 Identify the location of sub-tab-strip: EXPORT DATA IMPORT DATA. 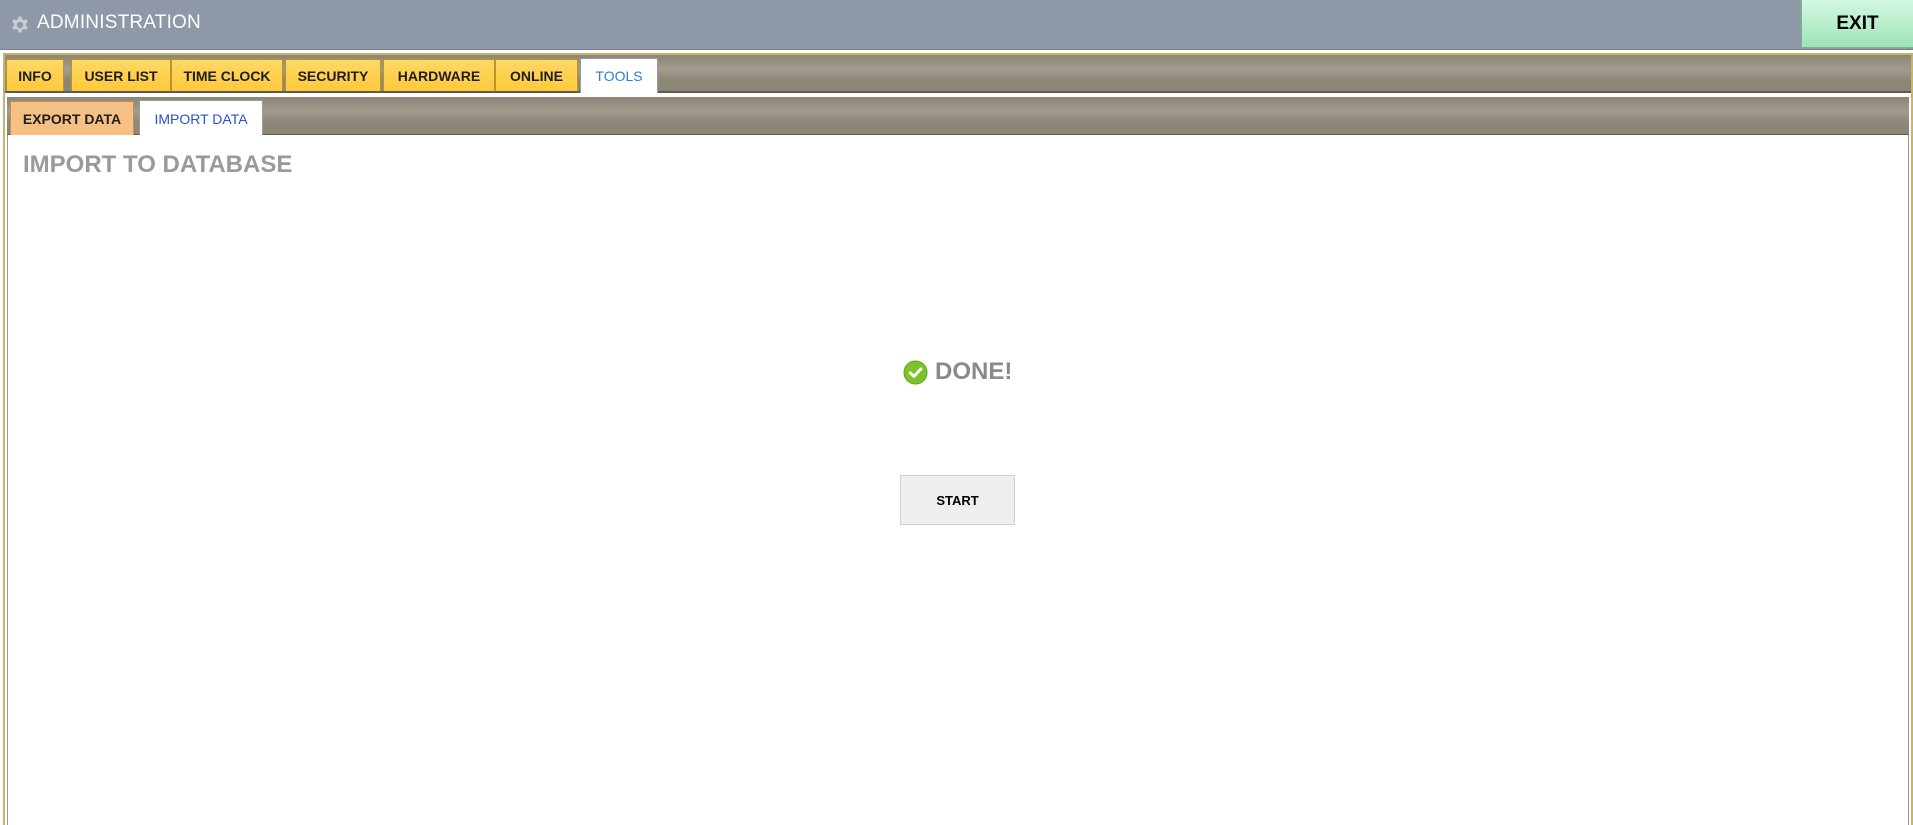
(958, 116).